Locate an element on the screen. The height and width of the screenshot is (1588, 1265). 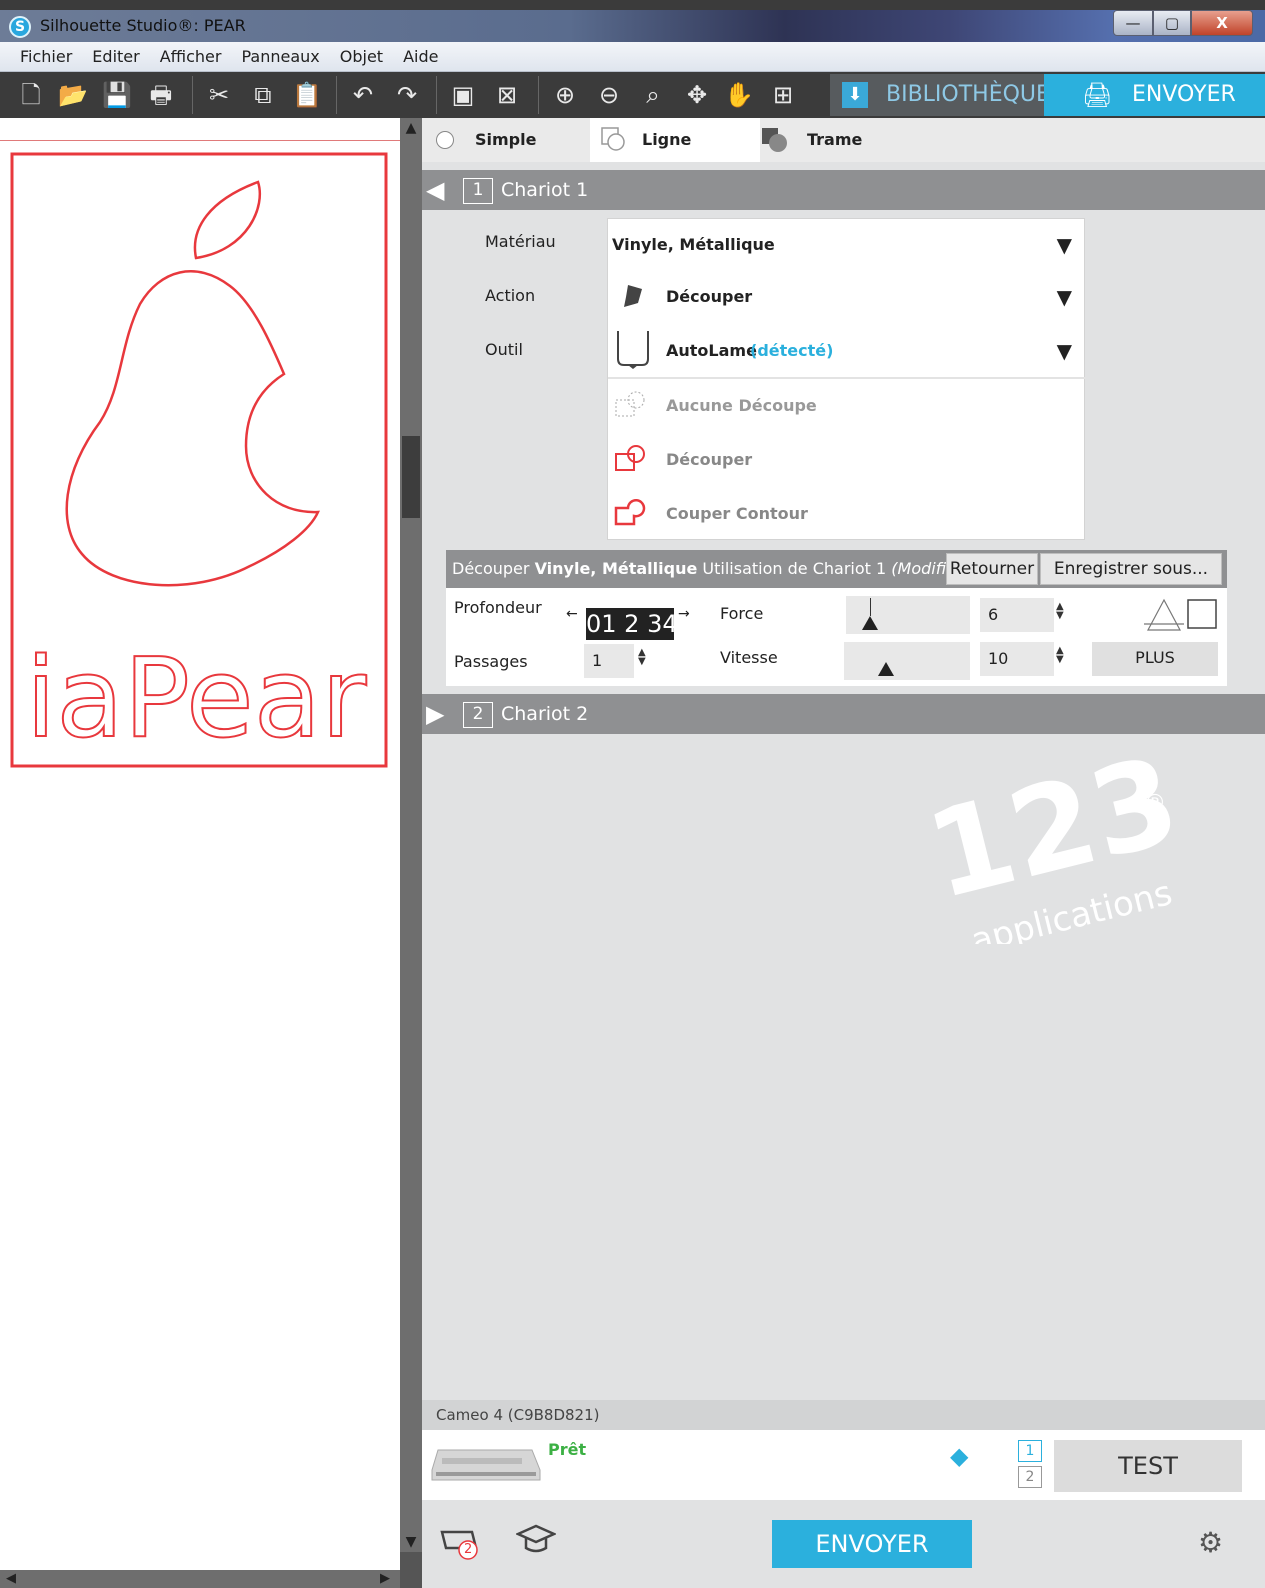
action-dropdown-arrow-icon: ▼ is located at coordinates (1064, 297).